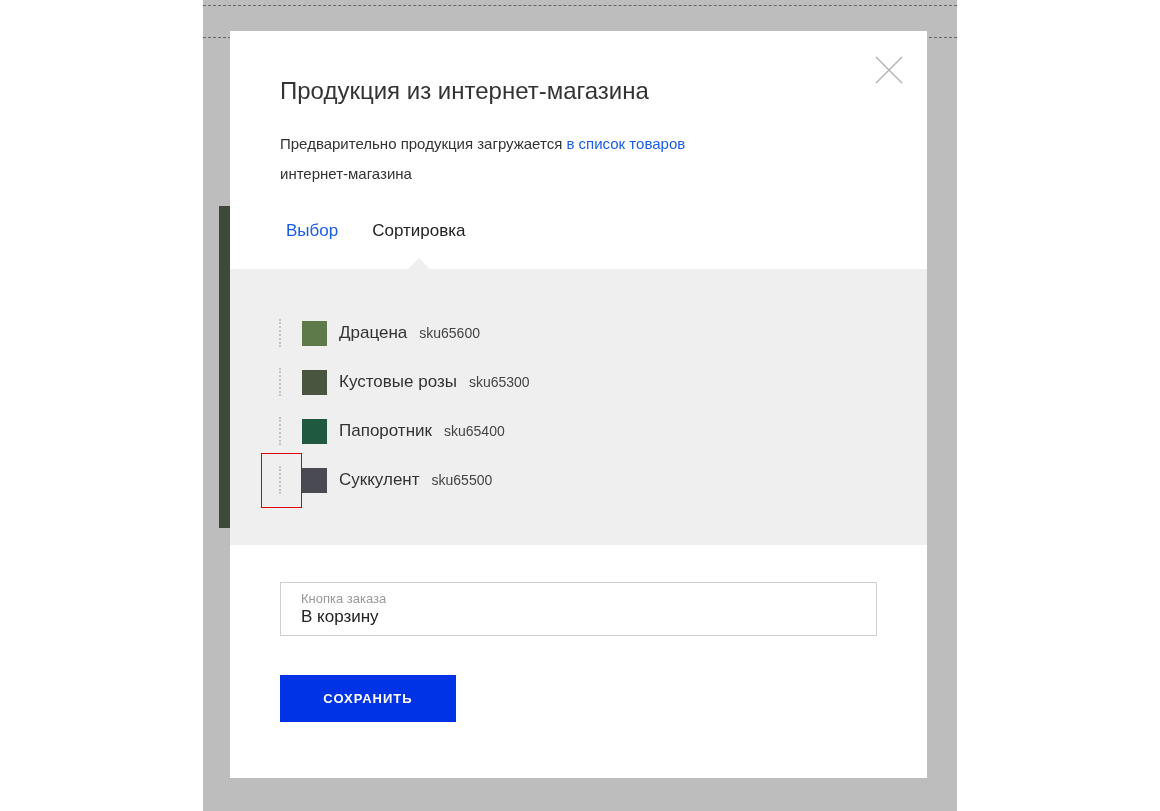 Image resolution: width=1160 pixels, height=811 pixels. Describe the element at coordinates (462, 480) in the screenshot. I see `product-sku: sku65500` at that location.